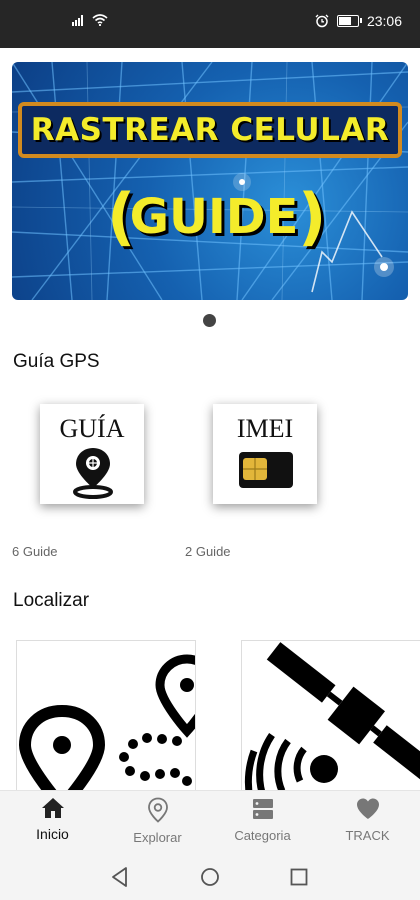  I want to click on category-card-imei: IMEI, so click(265, 454).